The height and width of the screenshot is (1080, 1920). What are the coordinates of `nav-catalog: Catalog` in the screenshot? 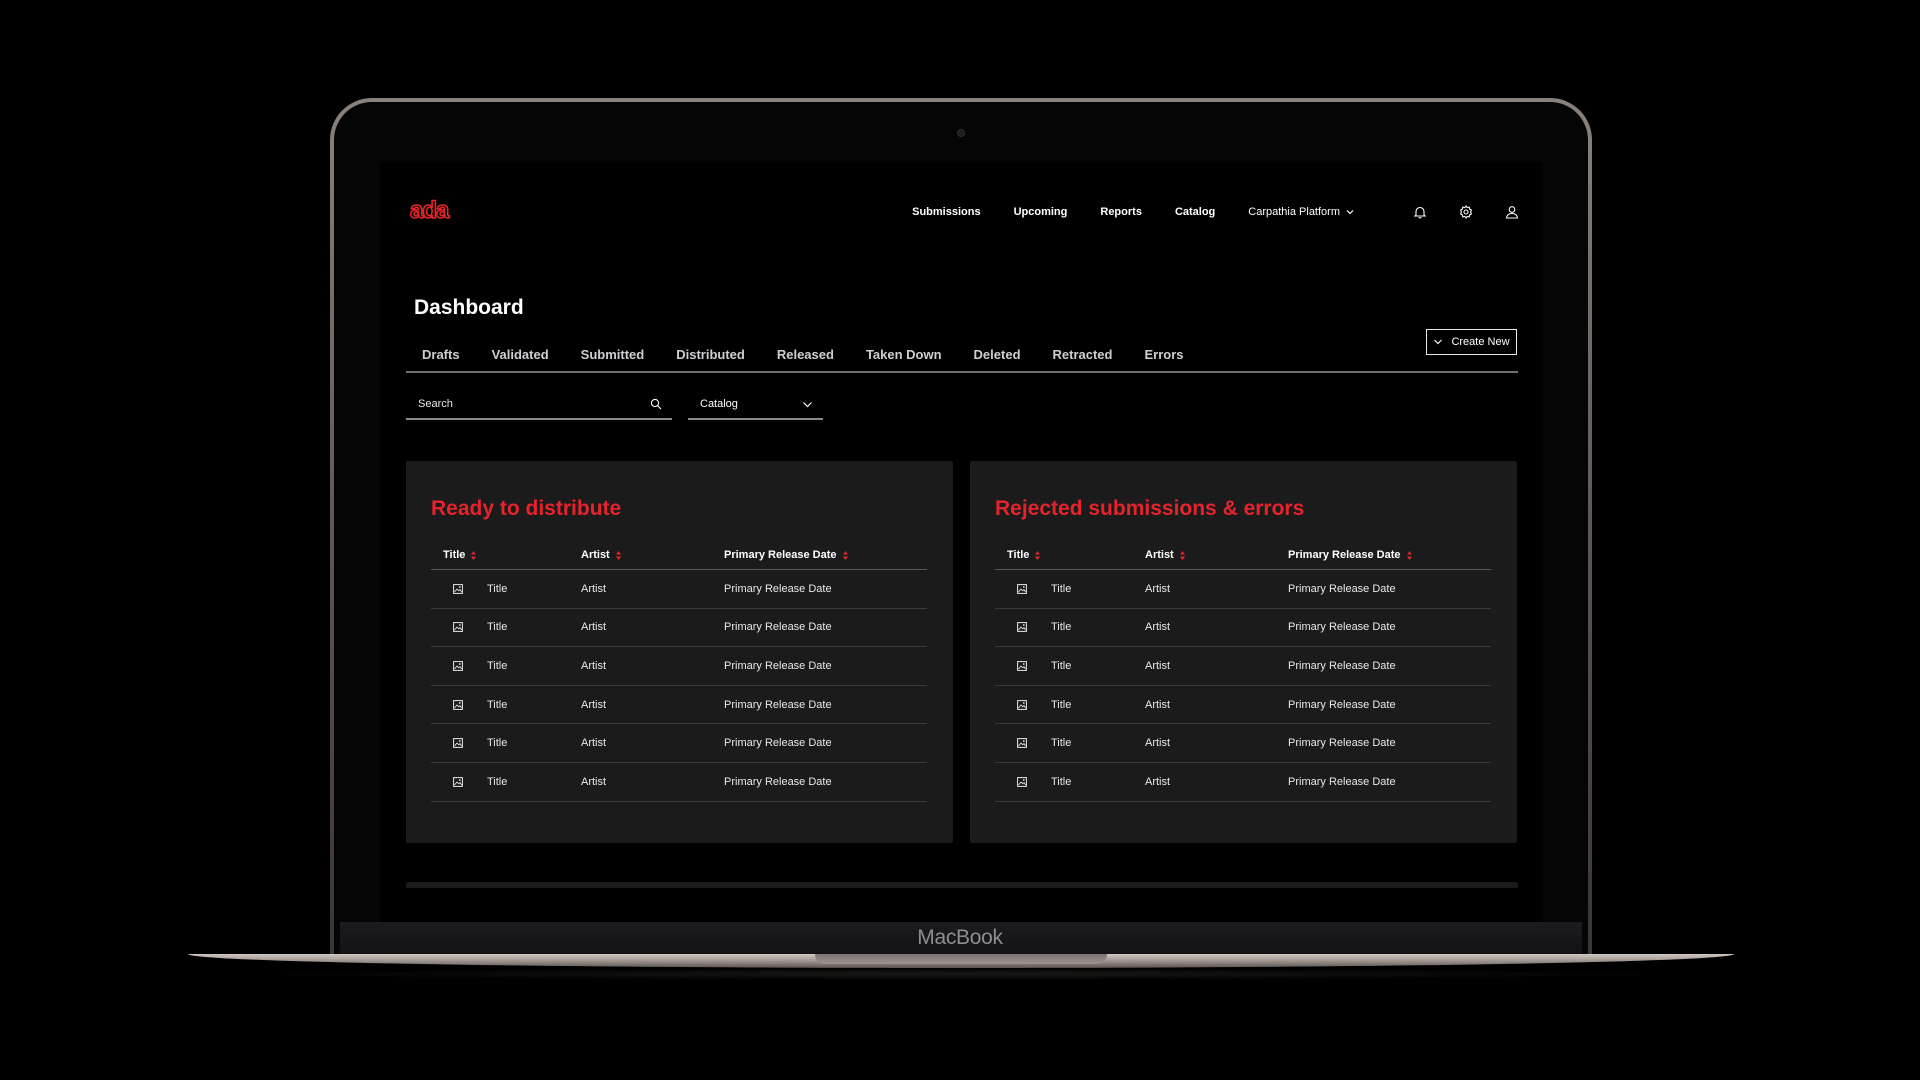 It's located at (1195, 212).